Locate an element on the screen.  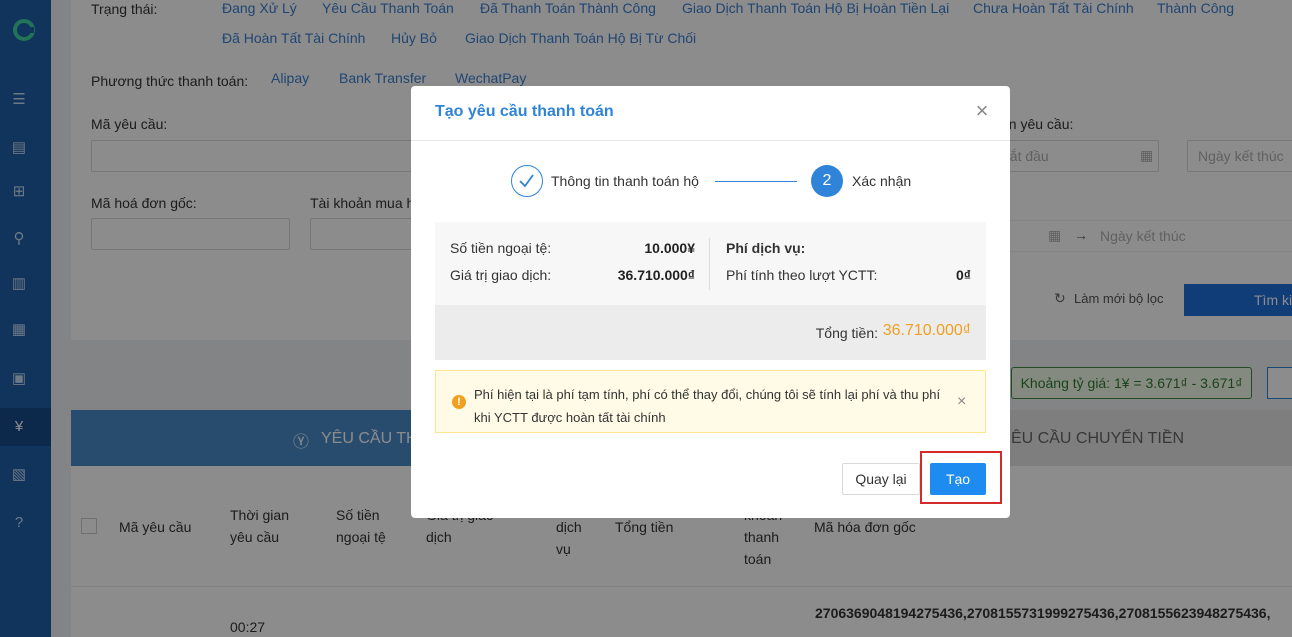
step-done-icon is located at coordinates (527, 181).